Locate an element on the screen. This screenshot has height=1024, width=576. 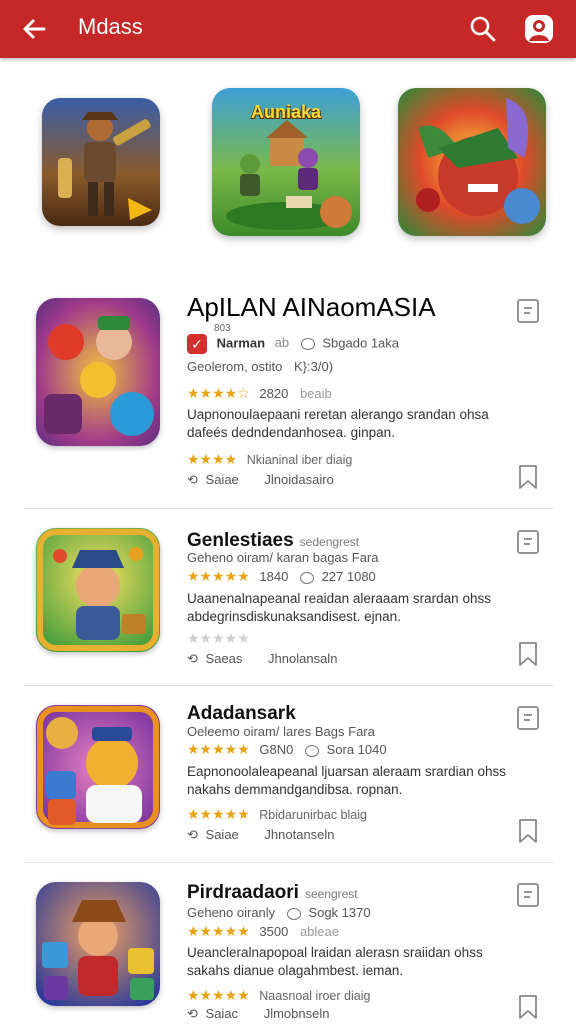
footer-subcategory: Jhnolansaln is located at coordinates (302, 658).